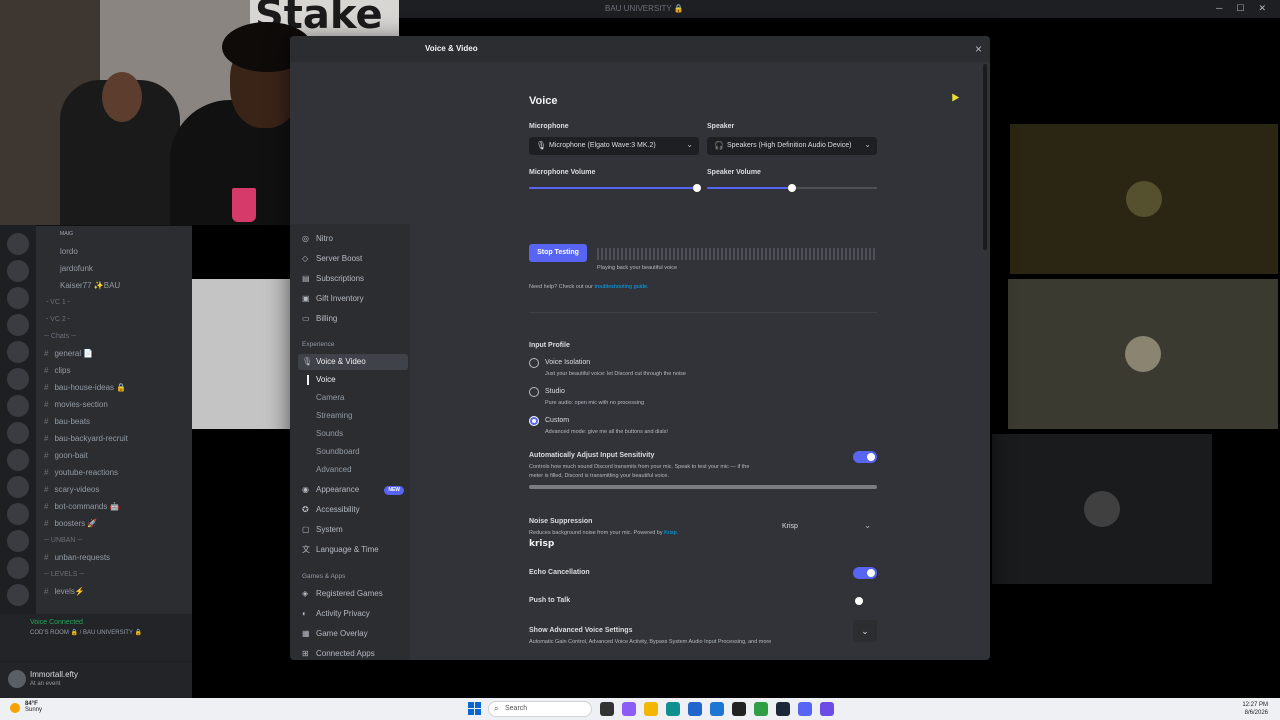 This screenshot has height=720, width=1280. Describe the element at coordinates (978, 49) in the screenshot. I see `close-icon: ×` at that location.